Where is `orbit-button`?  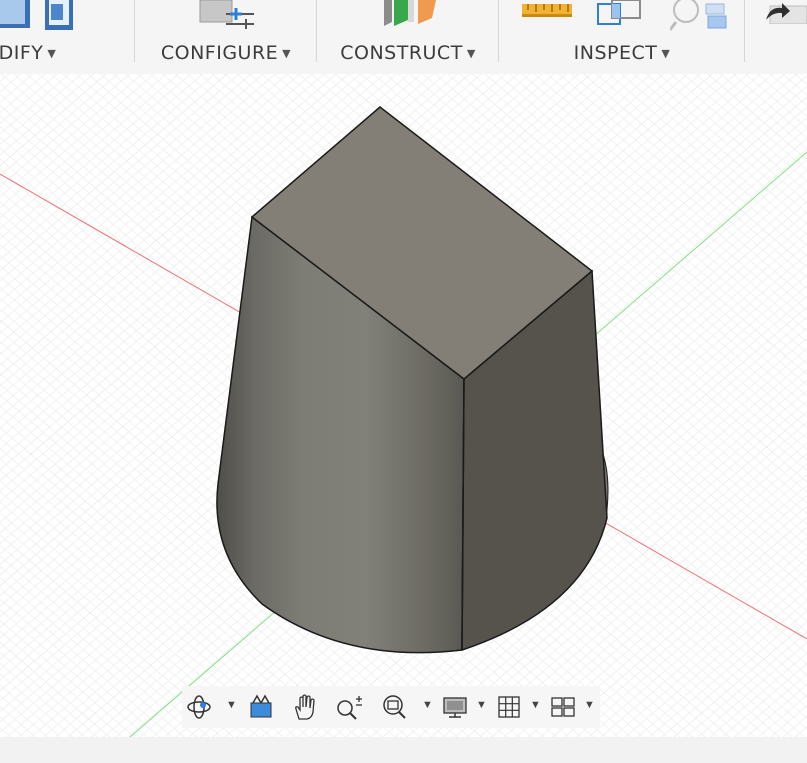 orbit-button is located at coordinates (199, 707).